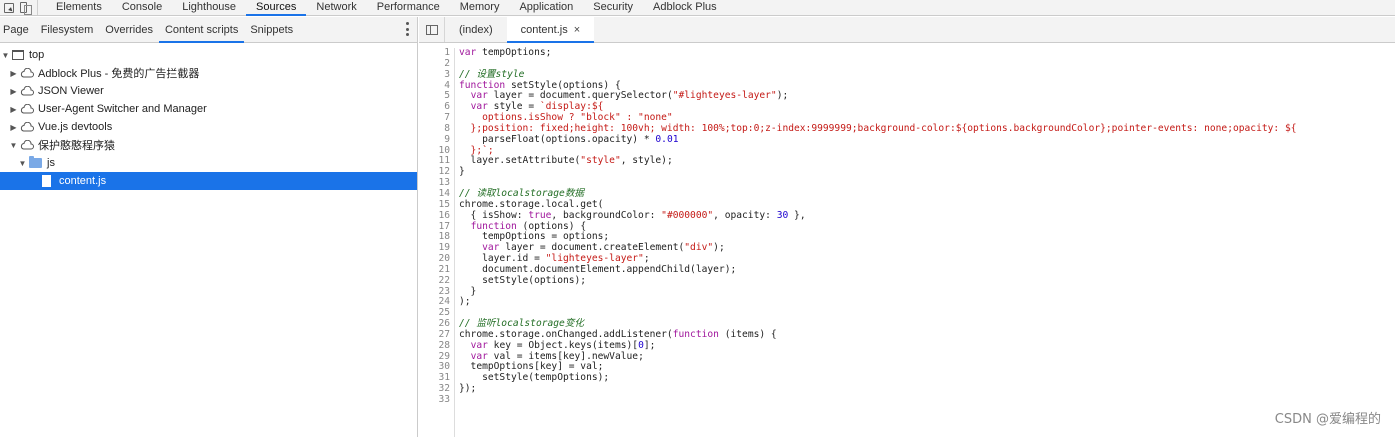 This screenshot has width=1395, height=437. What do you see at coordinates (142, 7) in the screenshot?
I see `tab-console: Console` at bounding box center [142, 7].